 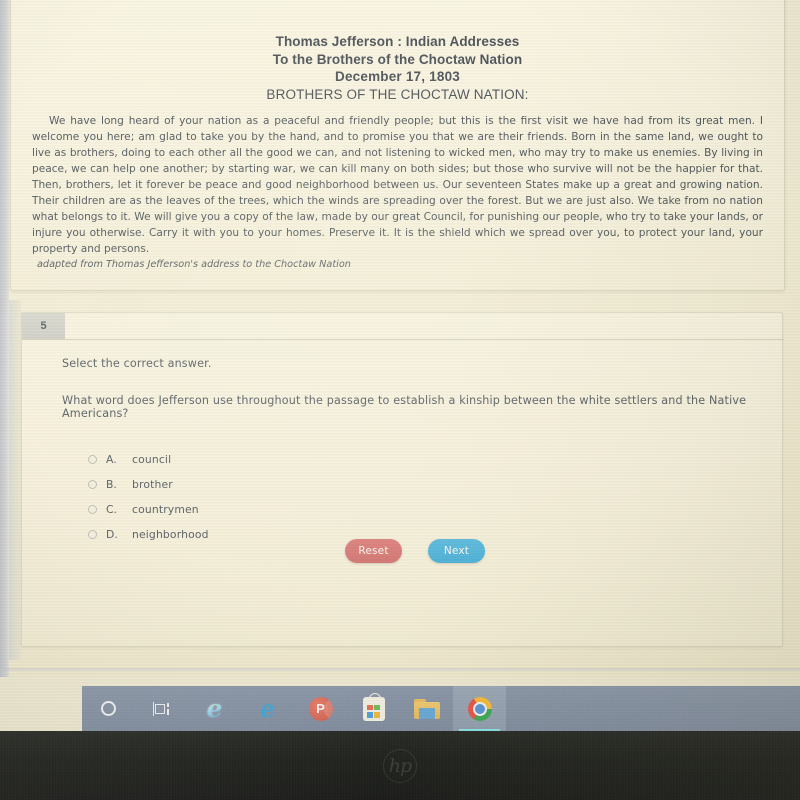 What do you see at coordinates (373, 551) in the screenshot?
I see `reset-button: Reset` at bounding box center [373, 551].